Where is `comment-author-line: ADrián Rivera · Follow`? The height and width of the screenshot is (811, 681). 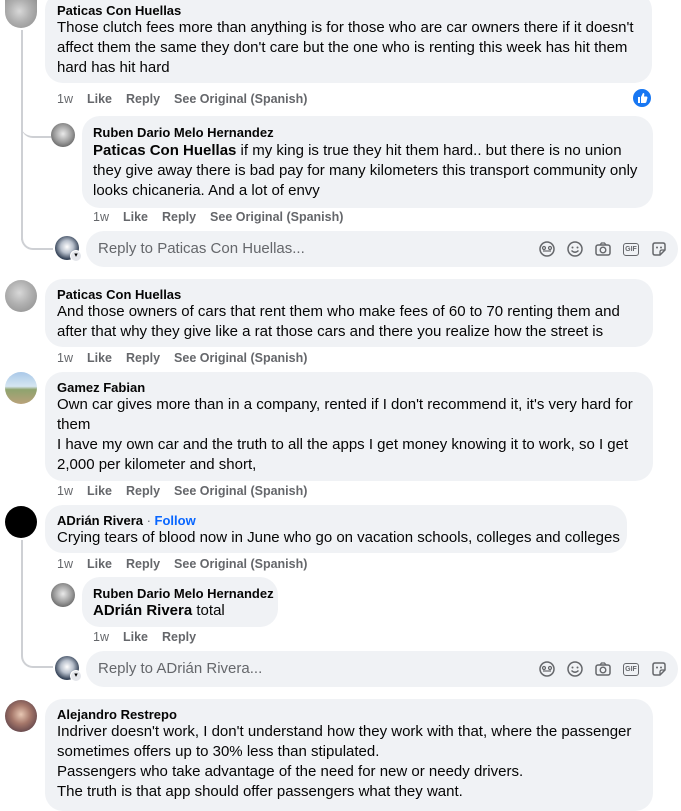
comment-author-line: ADrián Rivera · Follow is located at coordinates (126, 520).